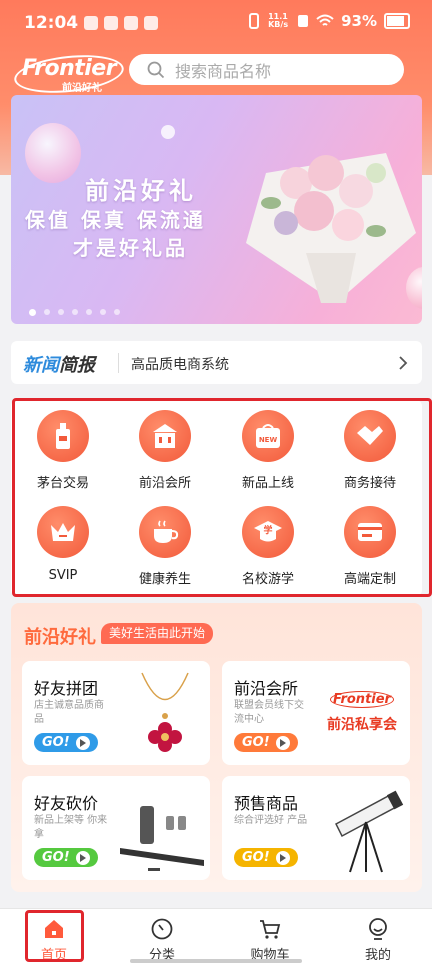 The height and width of the screenshot is (965, 432). I want to click on card-title: 好友拼团, so click(66, 688).